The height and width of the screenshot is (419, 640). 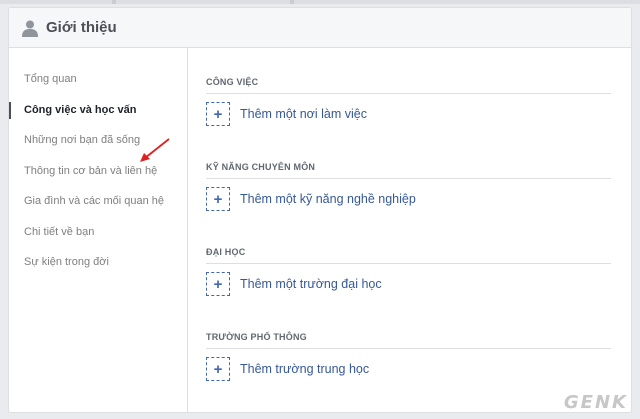 I want to click on red-arrow-annotation-icon, so click(x=155, y=150).